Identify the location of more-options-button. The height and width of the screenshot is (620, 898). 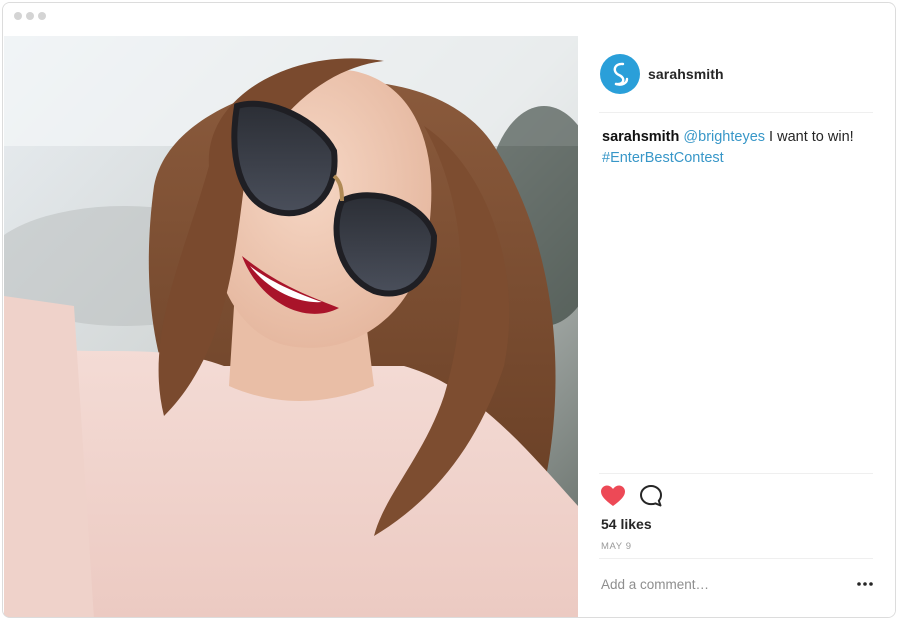
(865, 584).